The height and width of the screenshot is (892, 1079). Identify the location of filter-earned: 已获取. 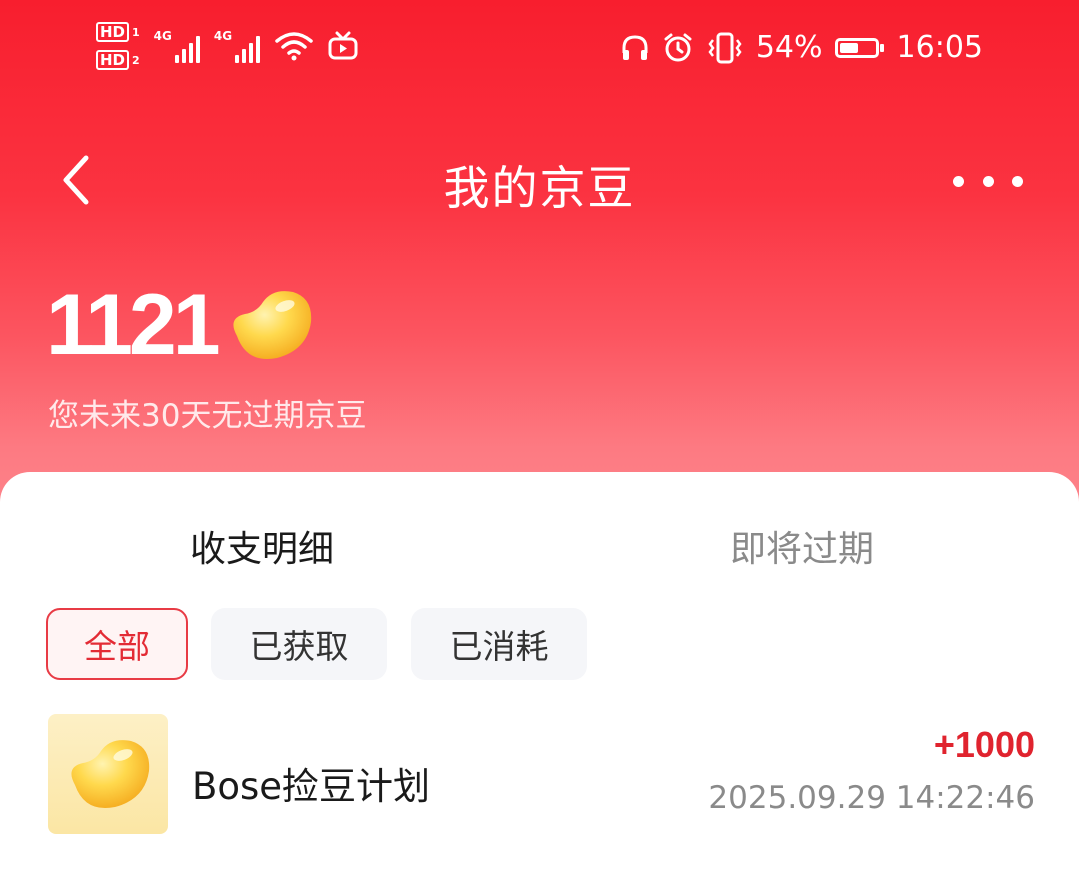
(299, 644).